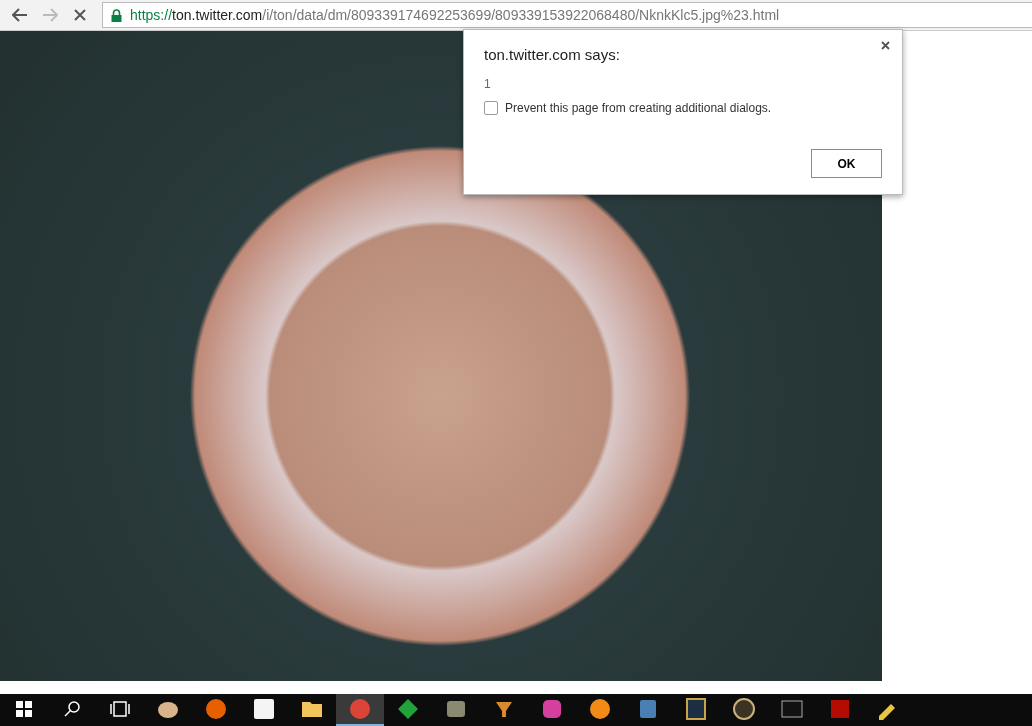 The height and width of the screenshot is (726, 1032). What do you see at coordinates (885, 45) in the screenshot?
I see `close-icon` at bounding box center [885, 45].